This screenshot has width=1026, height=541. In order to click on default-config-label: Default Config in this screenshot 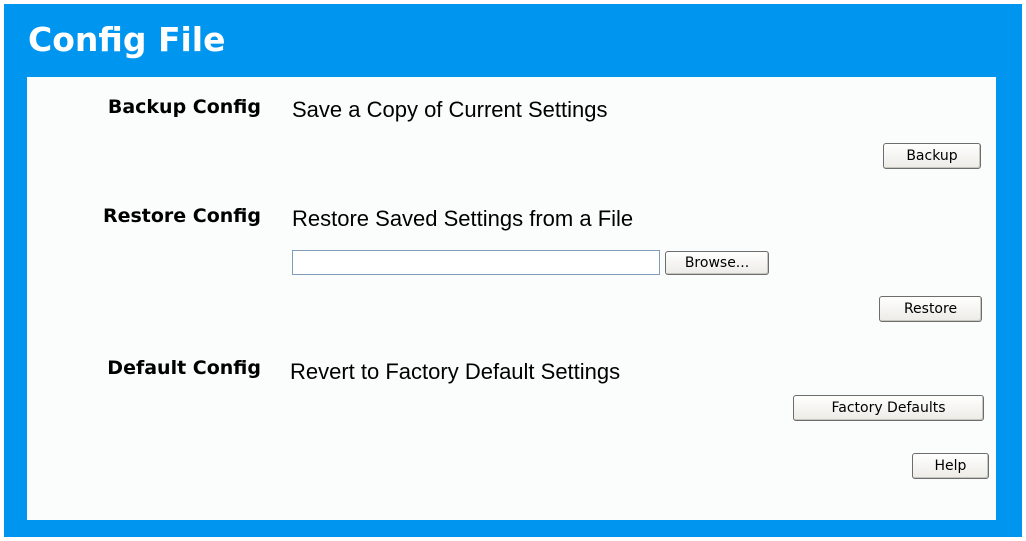, I will do `click(184, 368)`.